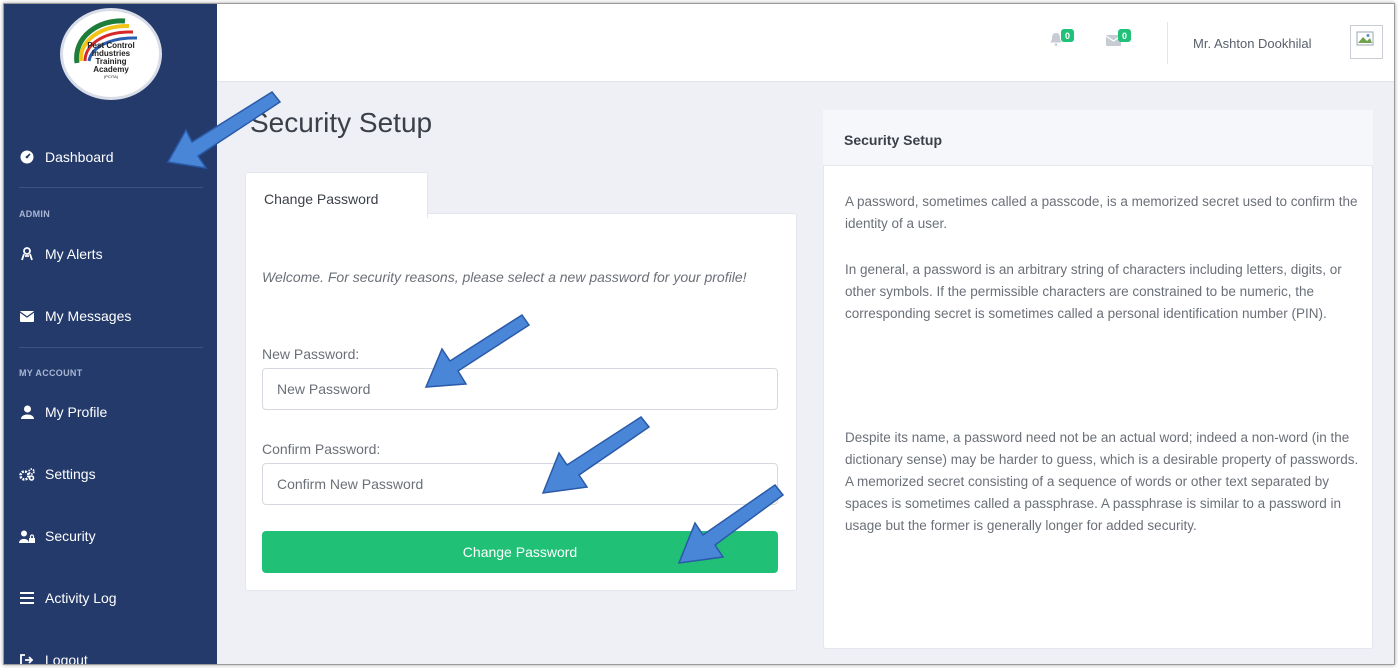 The width and height of the screenshot is (1398, 668). I want to click on messages-badge: 0, so click(1124, 35).